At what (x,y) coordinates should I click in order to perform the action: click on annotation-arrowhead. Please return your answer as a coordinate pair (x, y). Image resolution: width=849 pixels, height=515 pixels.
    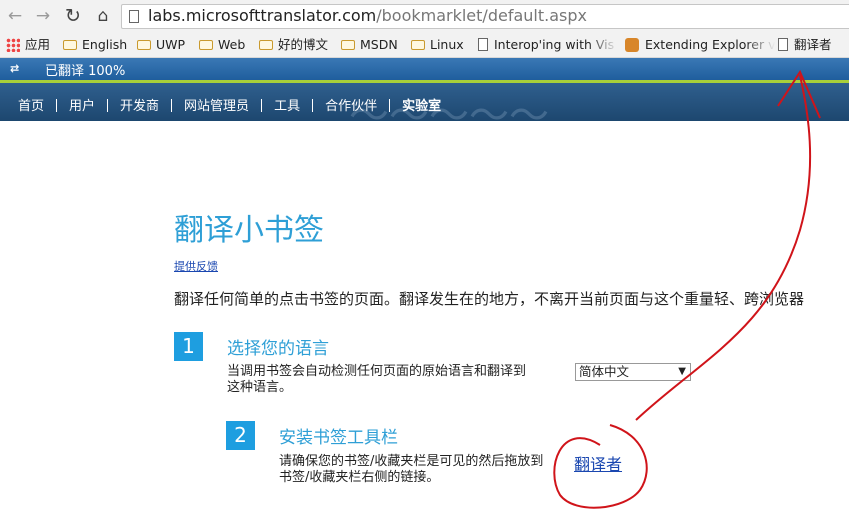
    Looking at the image, I should click on (799, 94).